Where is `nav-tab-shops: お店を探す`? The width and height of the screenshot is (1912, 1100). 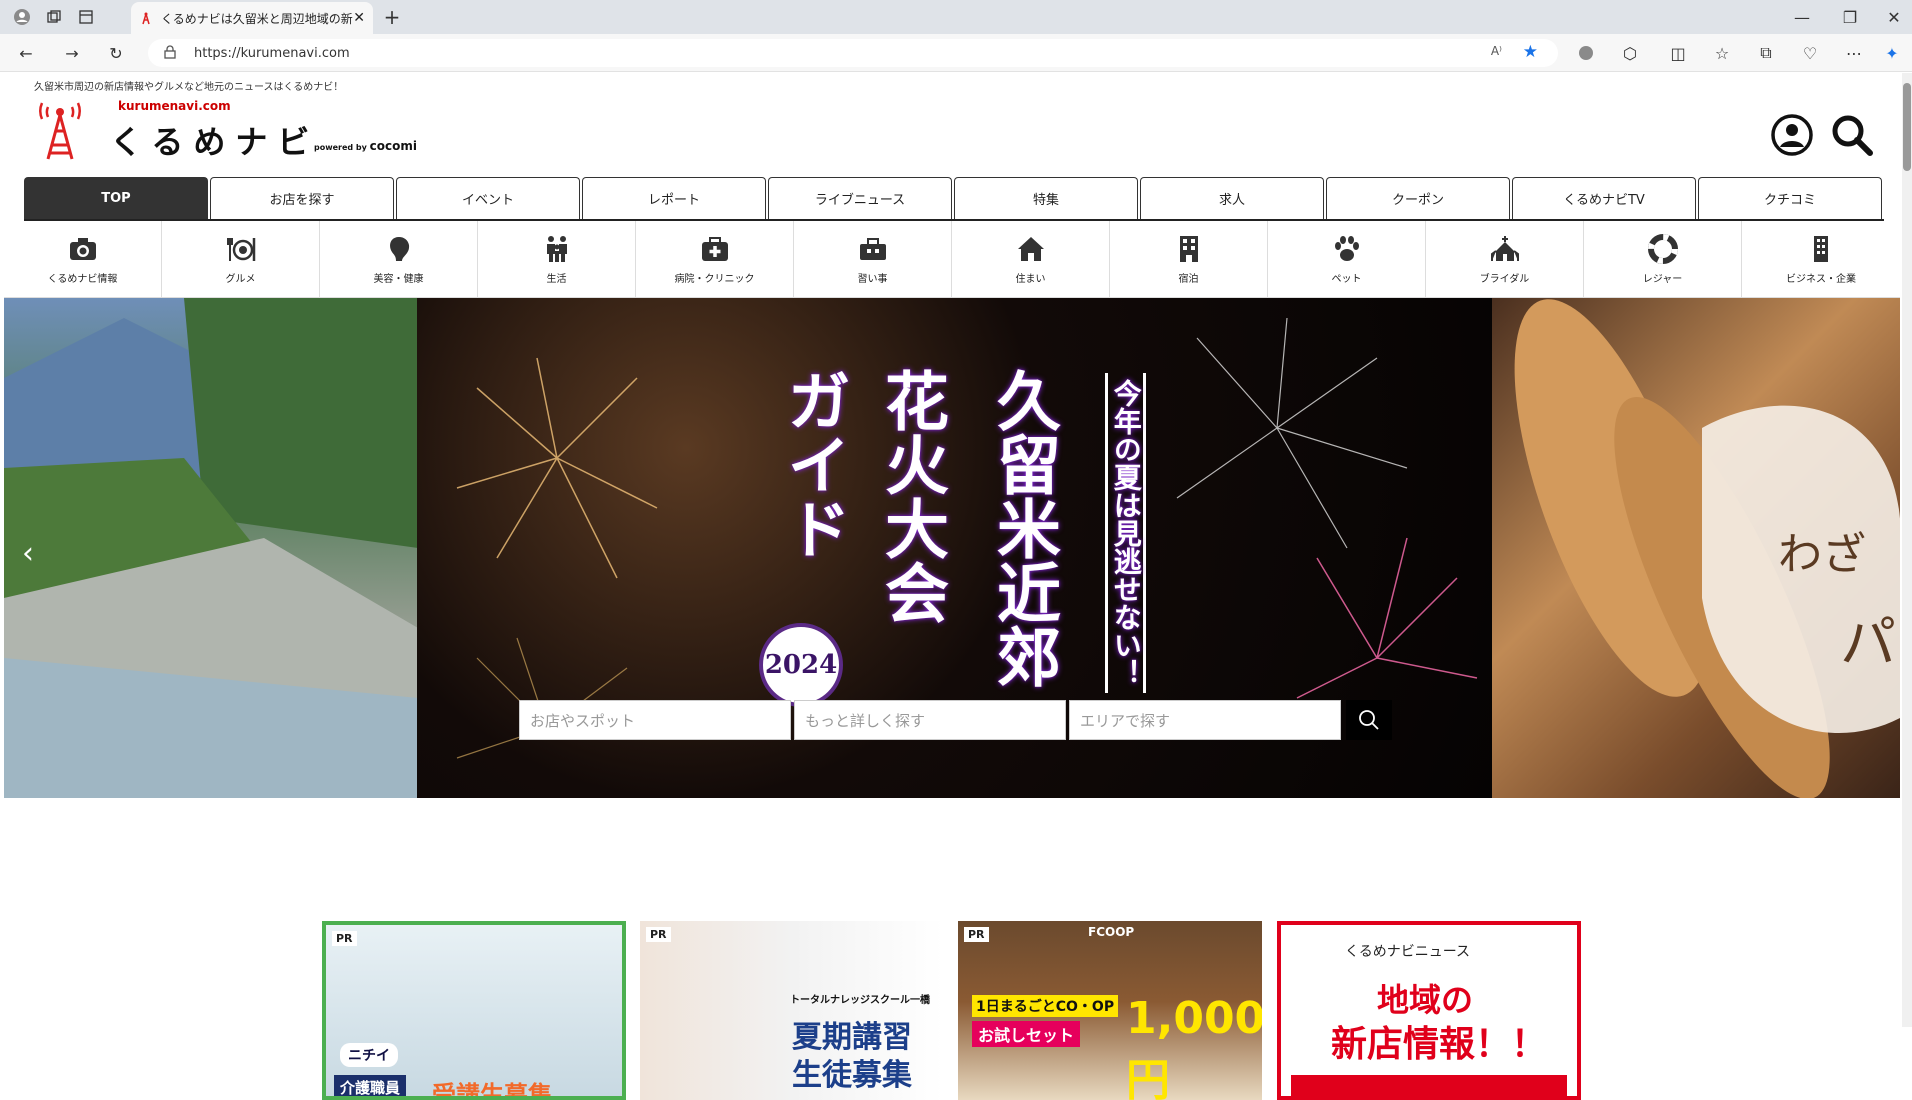
nav-tab-shops: お店を探す is located at coordinates (302, 198).